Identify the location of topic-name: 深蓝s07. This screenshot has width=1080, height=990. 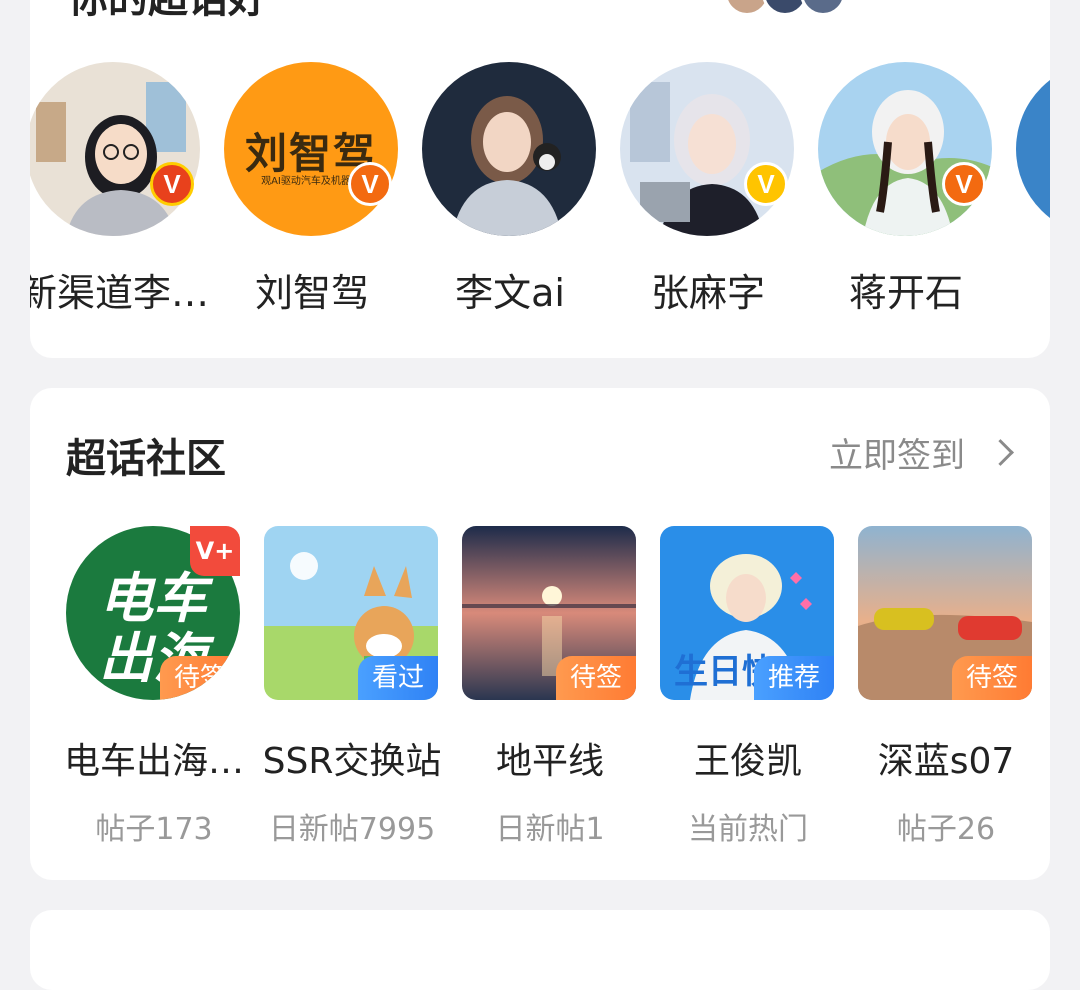
(946, 761).